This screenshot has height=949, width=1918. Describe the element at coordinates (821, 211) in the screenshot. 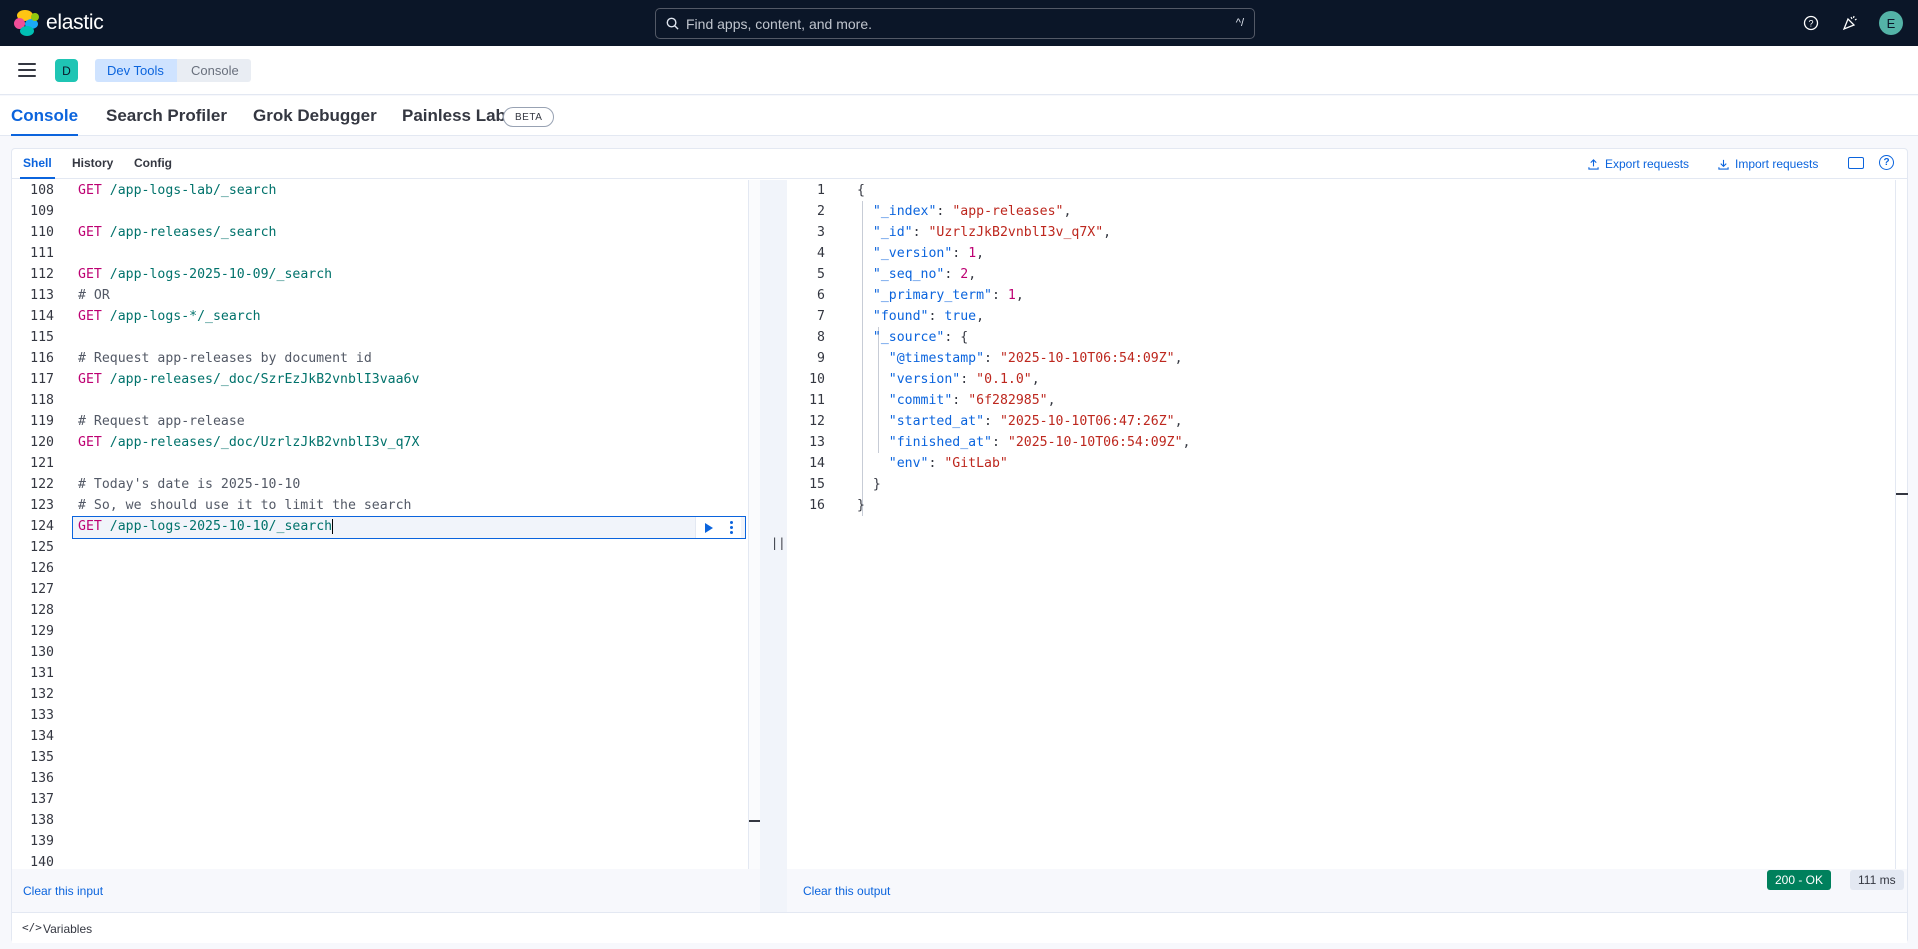

I see `output-line-number: 2` at that location.